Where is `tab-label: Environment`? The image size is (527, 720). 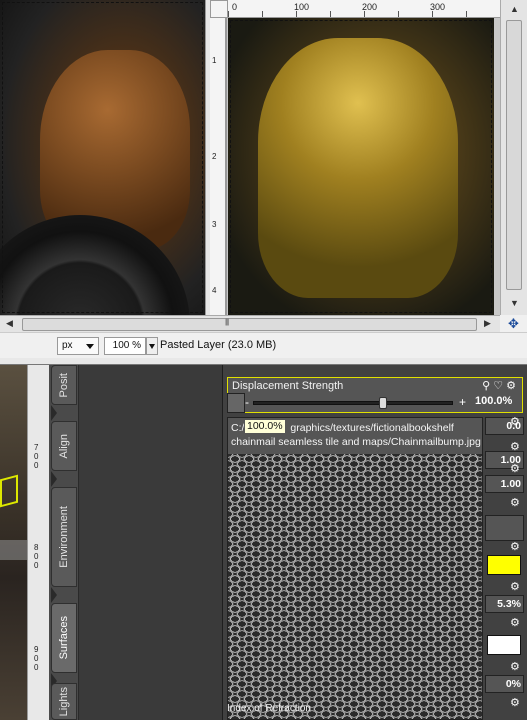 tab-label: Environment is located at coordinates (64, 537).